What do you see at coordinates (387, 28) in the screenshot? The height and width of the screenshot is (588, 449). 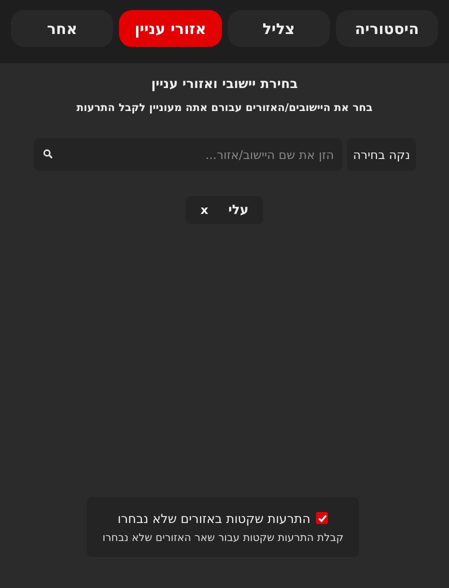 I see `tab: היסטוריה` at bounding box center [387, 28].